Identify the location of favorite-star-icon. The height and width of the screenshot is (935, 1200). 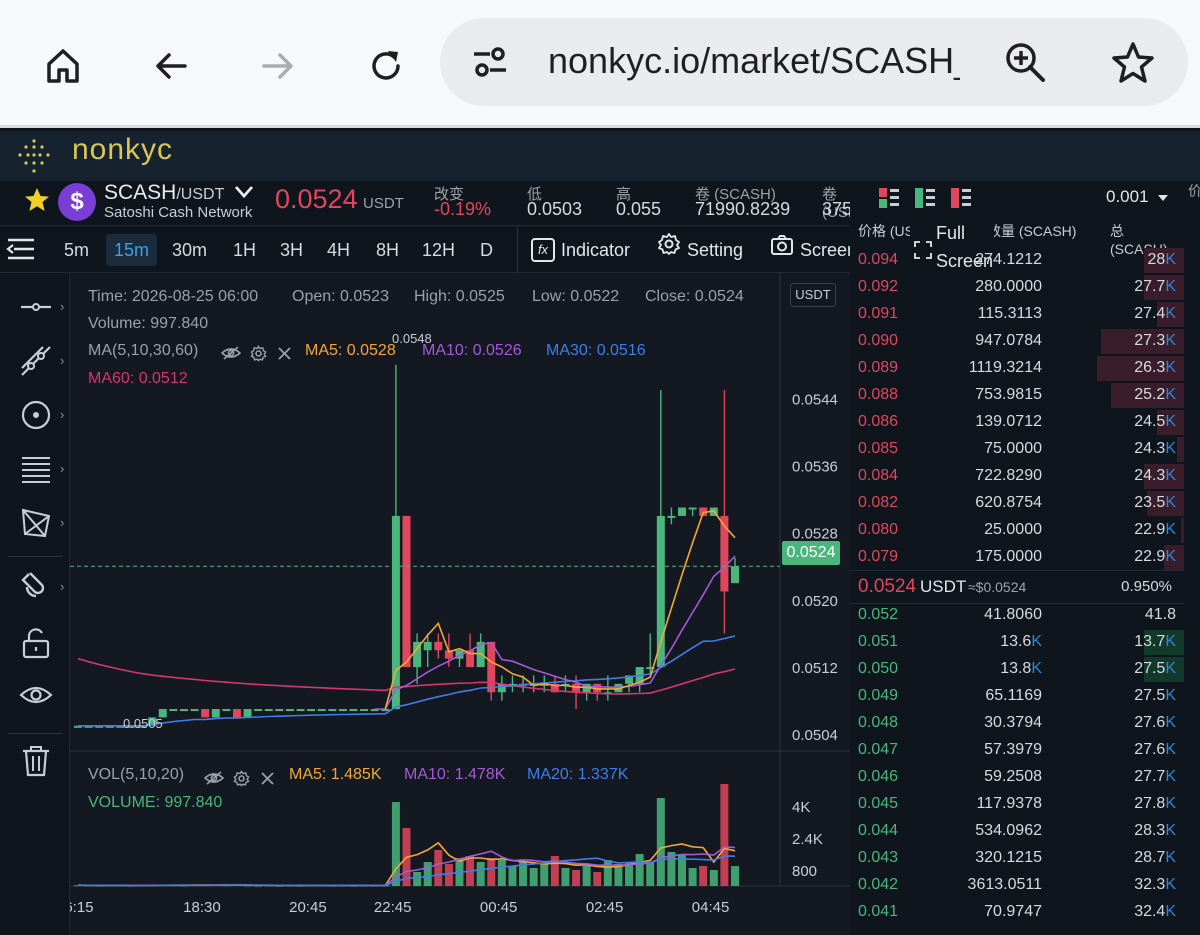
(37, 202).